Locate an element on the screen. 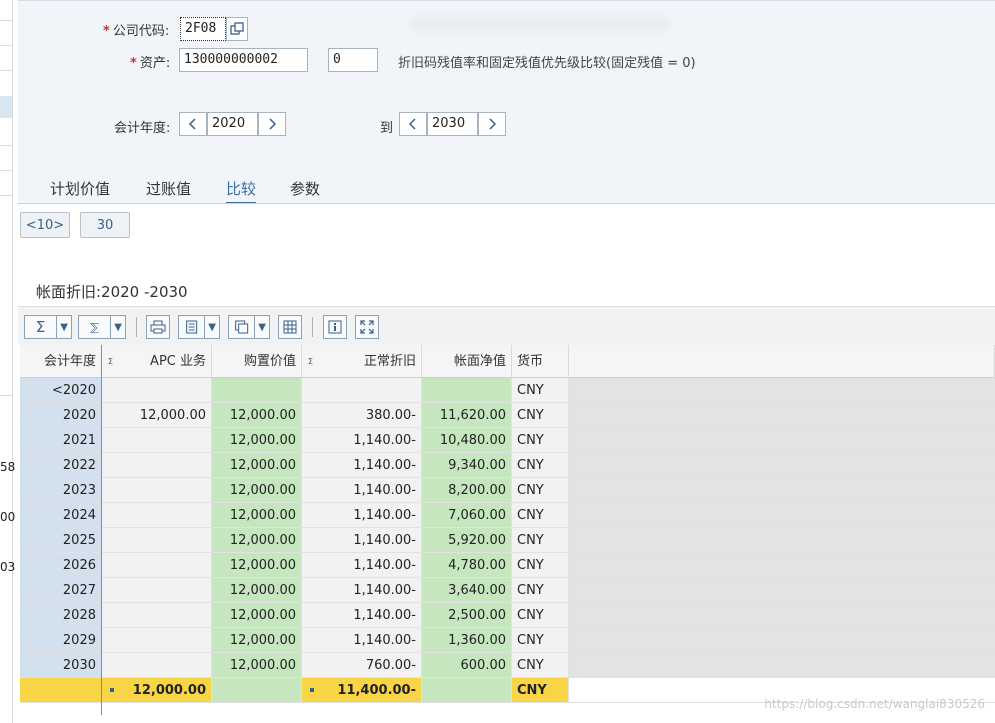  fiscal-year-to-field: 2030 is located at coordinates (452, 124).